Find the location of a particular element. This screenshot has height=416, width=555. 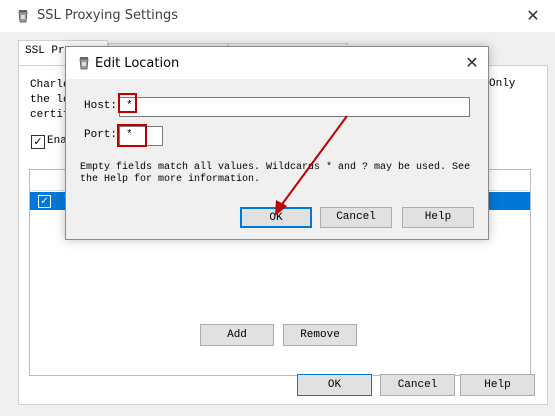

remove-button: Remove is located at coordinates (320, 335).